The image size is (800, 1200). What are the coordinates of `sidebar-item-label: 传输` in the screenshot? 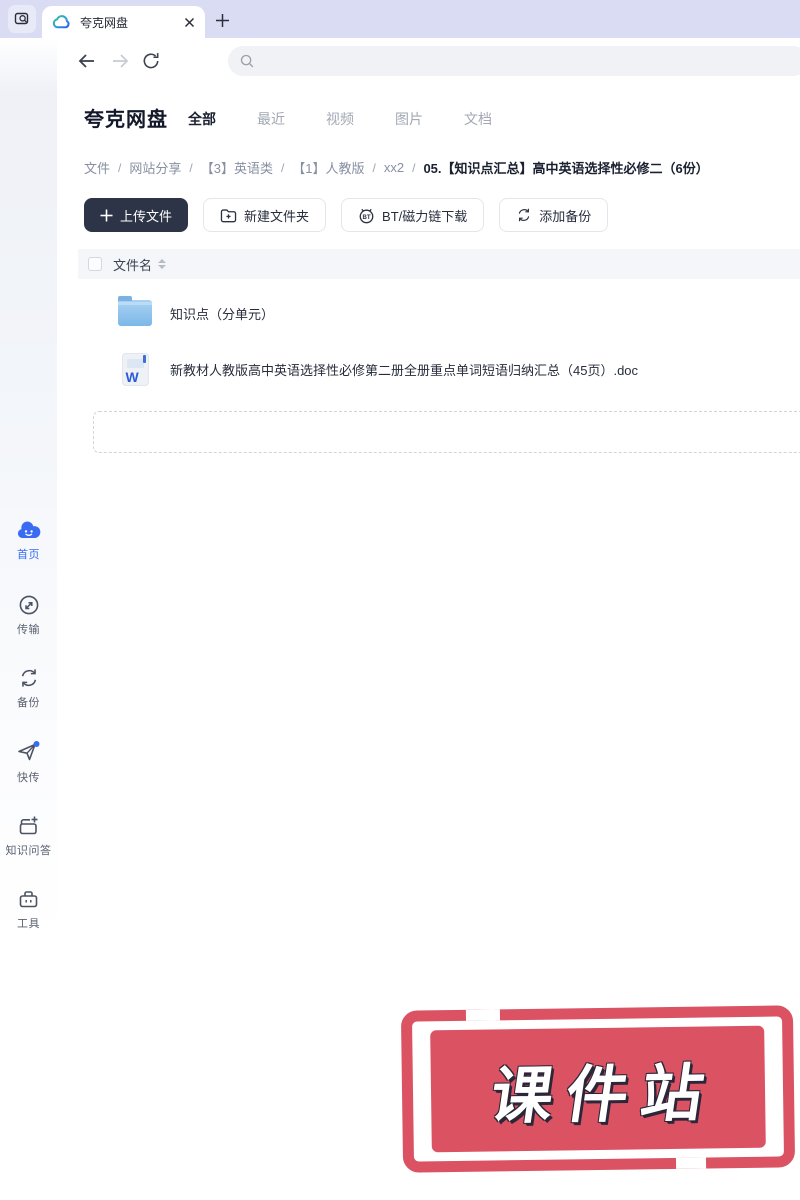 It's located at (28, 630).